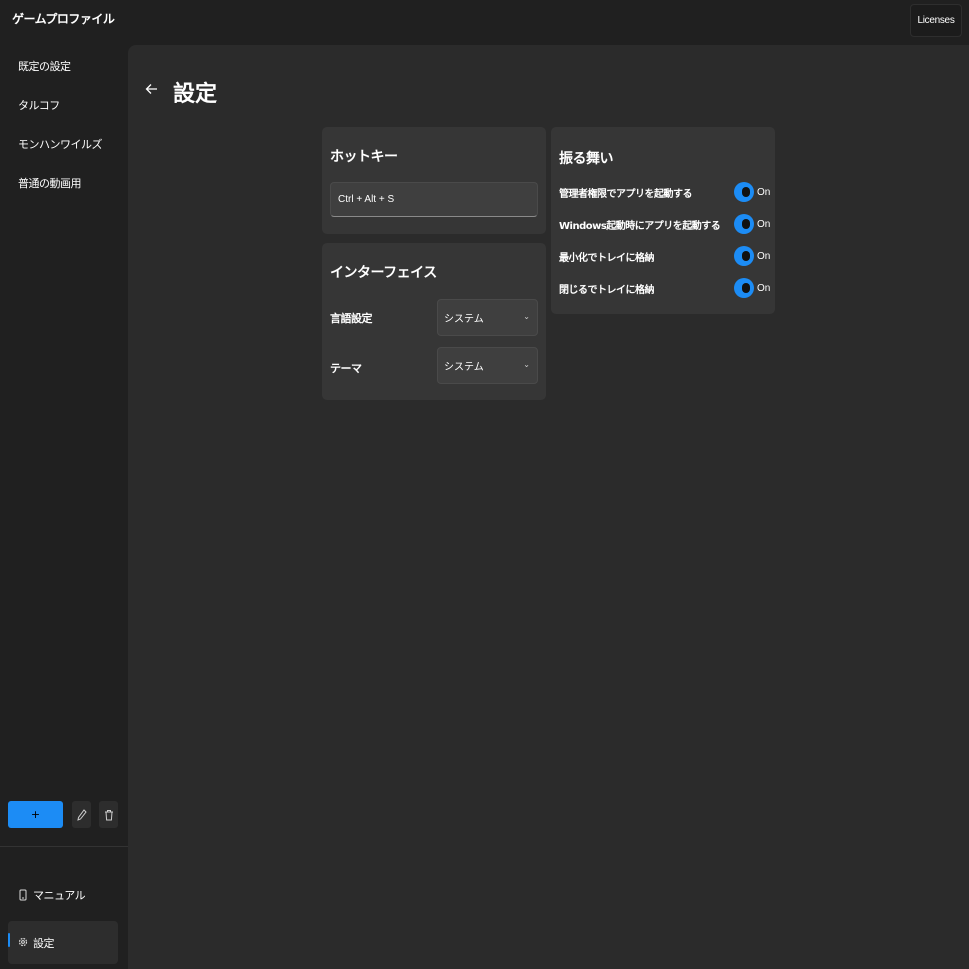 The height and width of the screenshot is (969, 969). What do you see at coordinates (195, 94) in the screenshot?
I see `page-title: 設定` at bounding box center [195, 94].